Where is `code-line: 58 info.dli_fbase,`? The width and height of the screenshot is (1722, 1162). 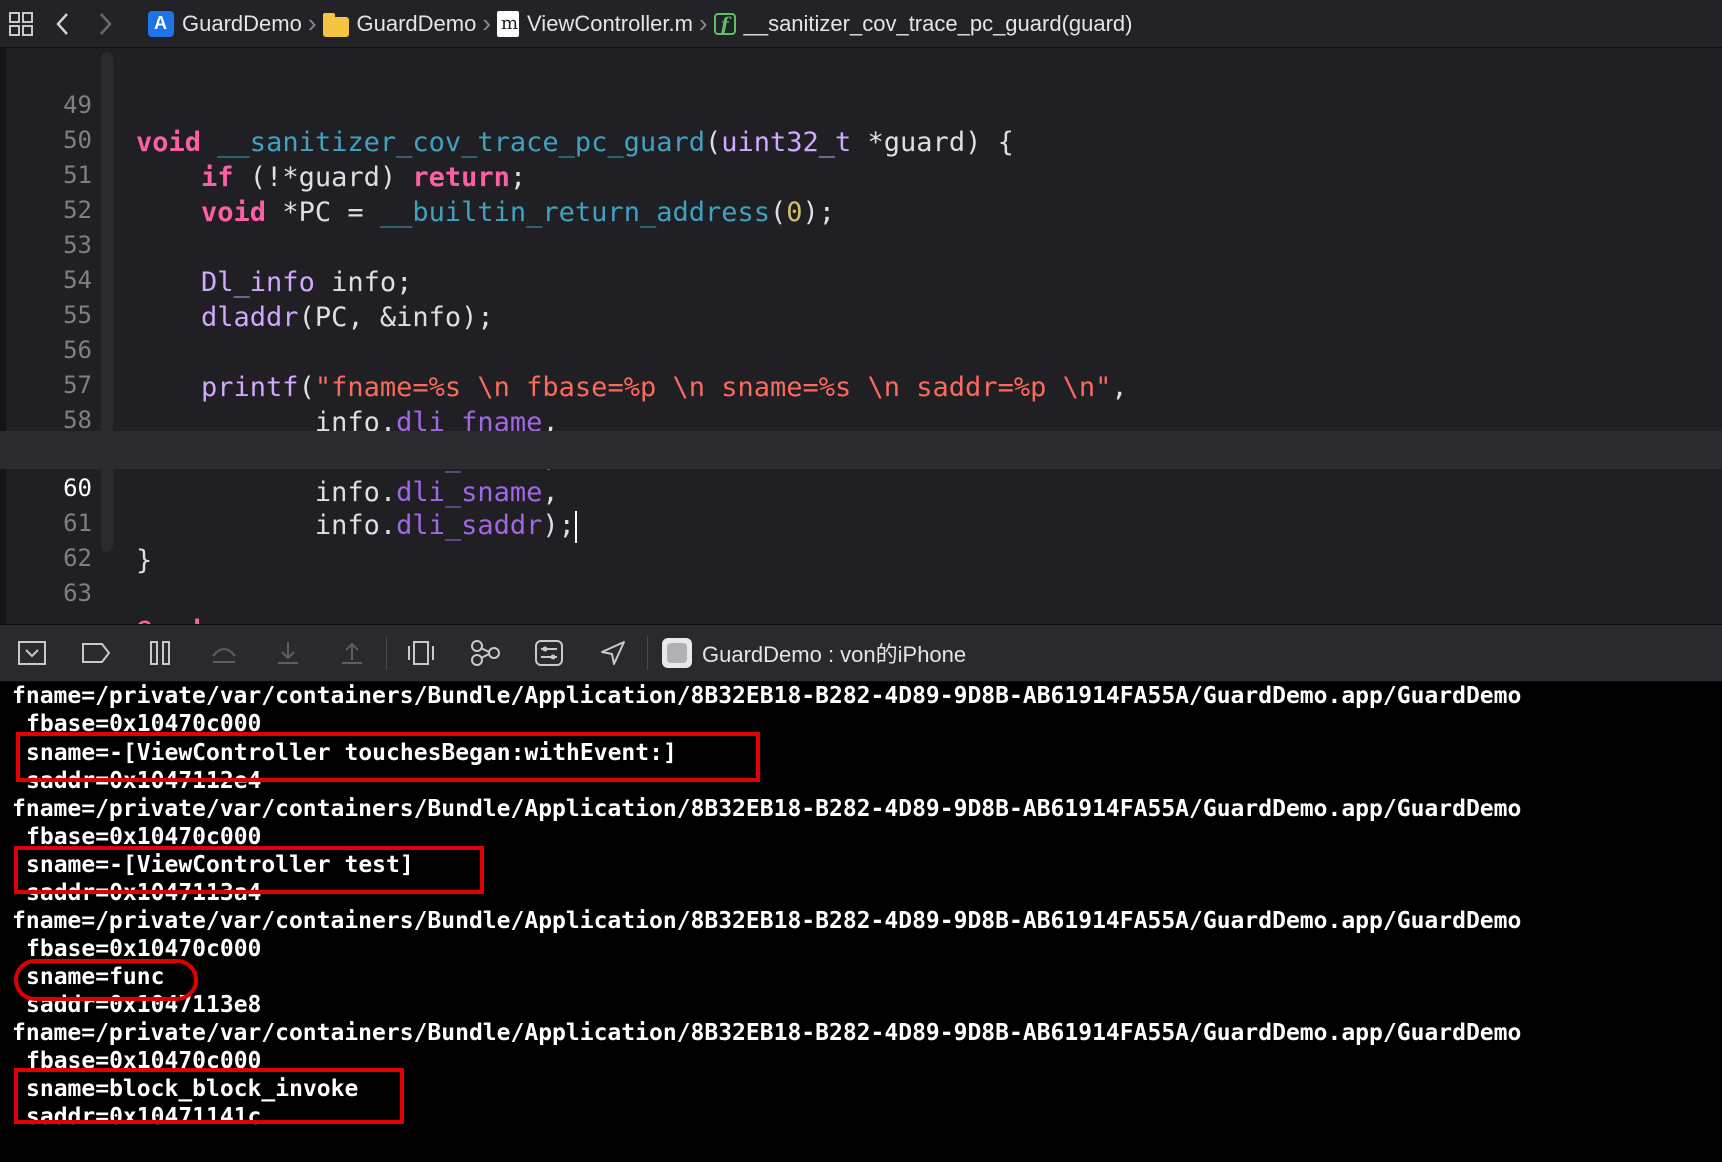 code-line: 58 info.dli_fbase, is located at coordinates (861, 418).